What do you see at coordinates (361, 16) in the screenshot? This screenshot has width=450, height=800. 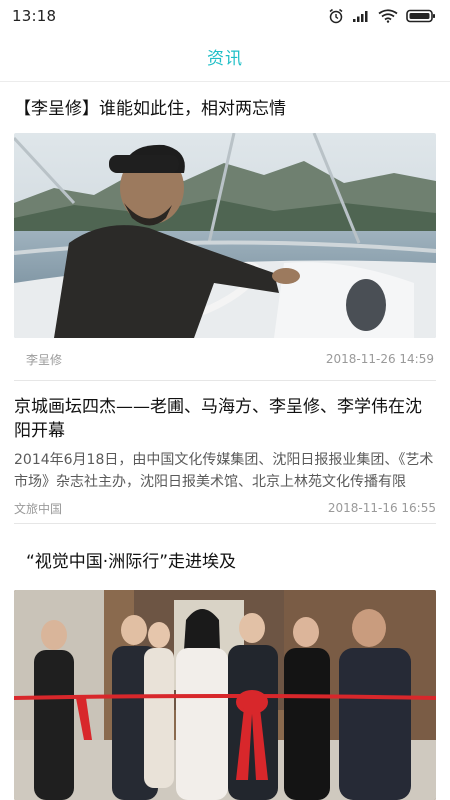 I see `signal-icon` at bounding box center [361, 16].